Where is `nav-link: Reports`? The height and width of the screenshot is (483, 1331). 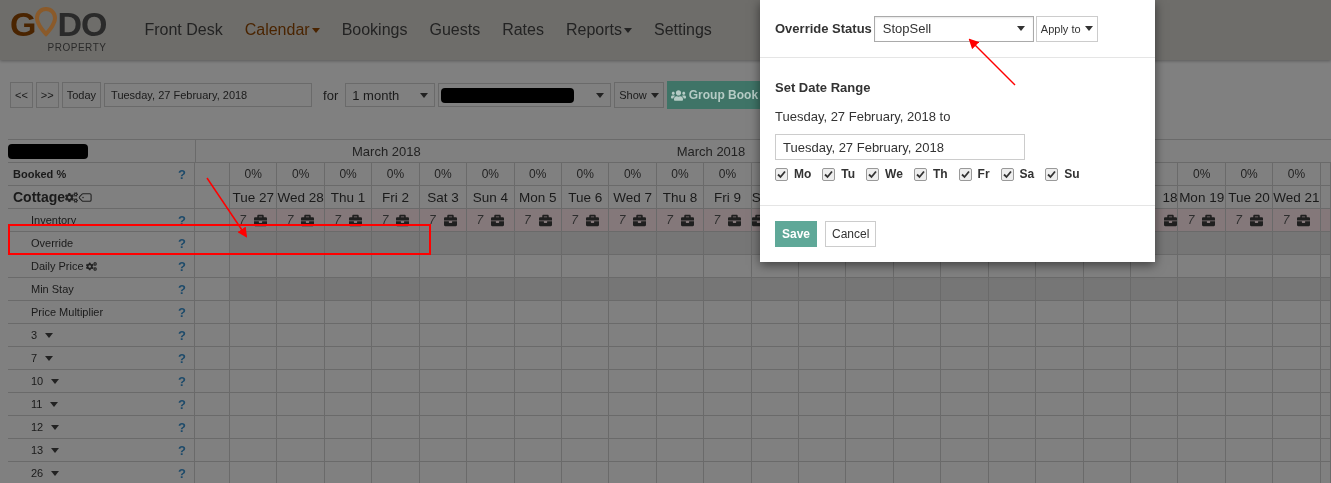
nav-link: Reports is located at coordinates (598, 30).